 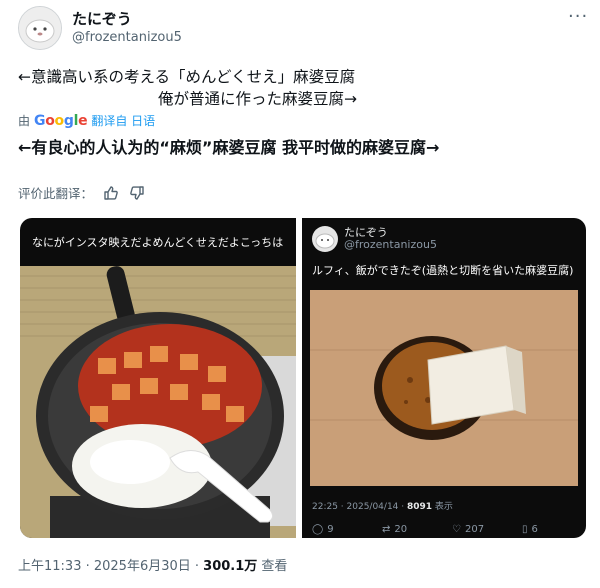 What do you see at coordinates (468, 529) in the screenshot?
I see `like-action: ♡ 207` at bounding box center [468, 529].